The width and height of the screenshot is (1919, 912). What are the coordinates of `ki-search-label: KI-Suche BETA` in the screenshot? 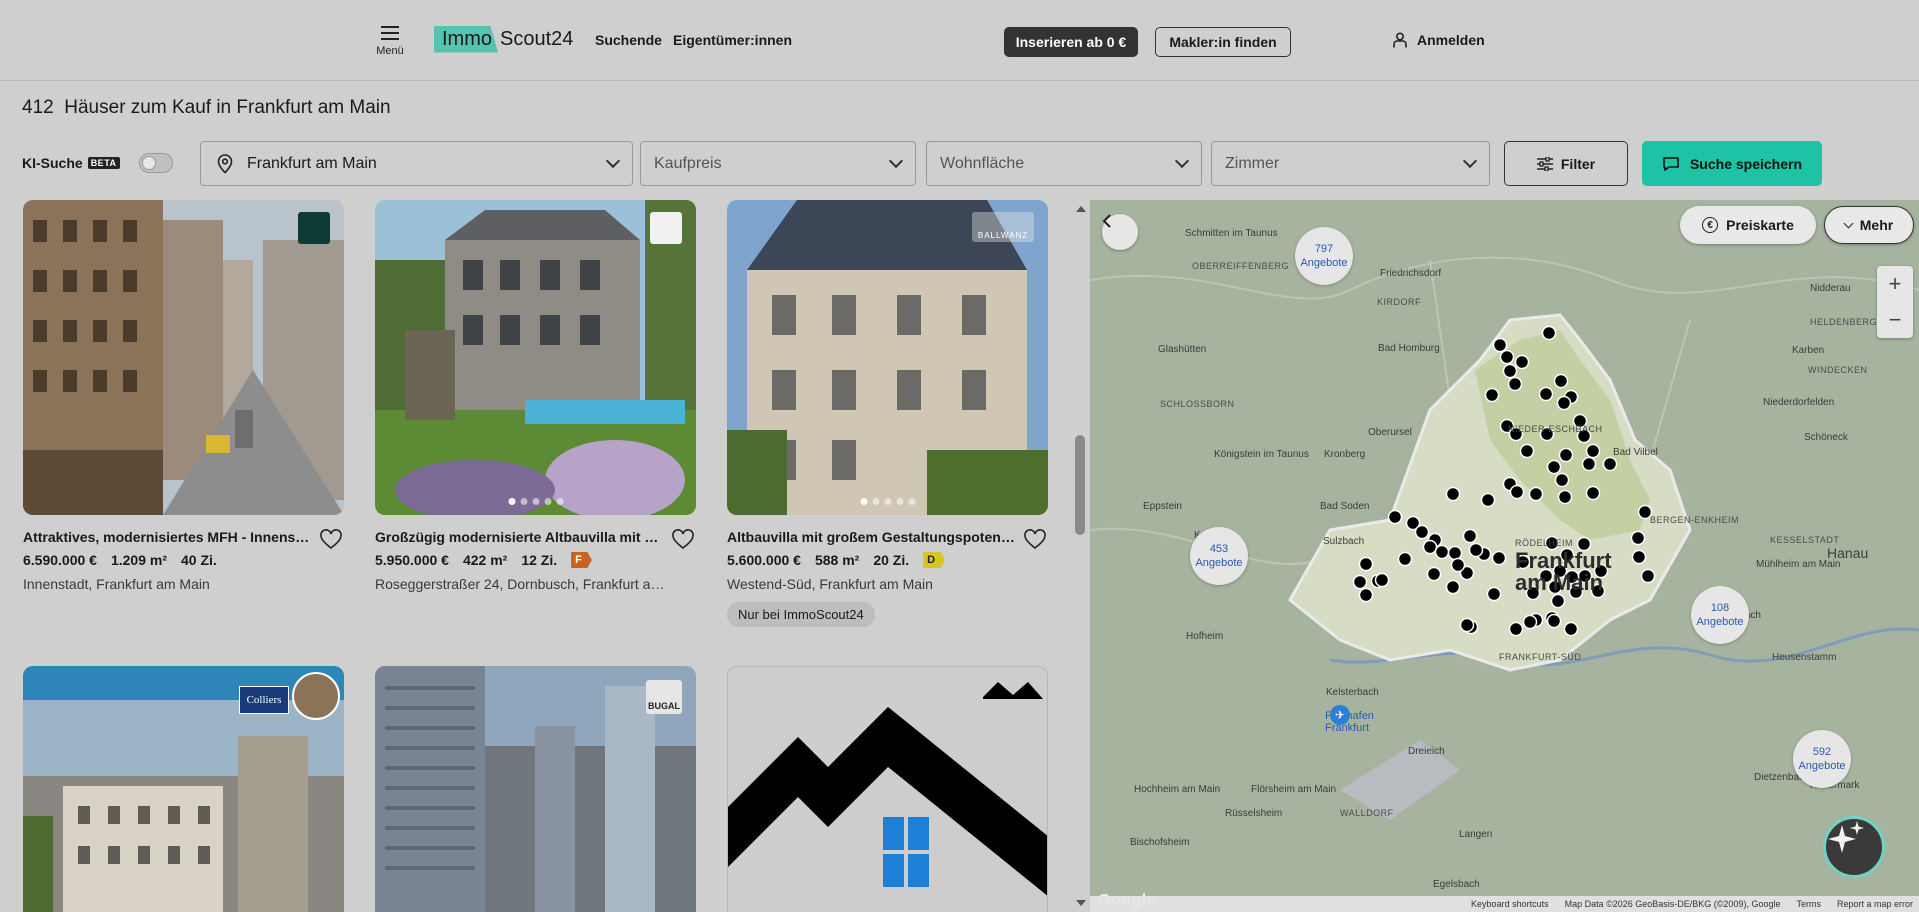 It's located at (71, 163).